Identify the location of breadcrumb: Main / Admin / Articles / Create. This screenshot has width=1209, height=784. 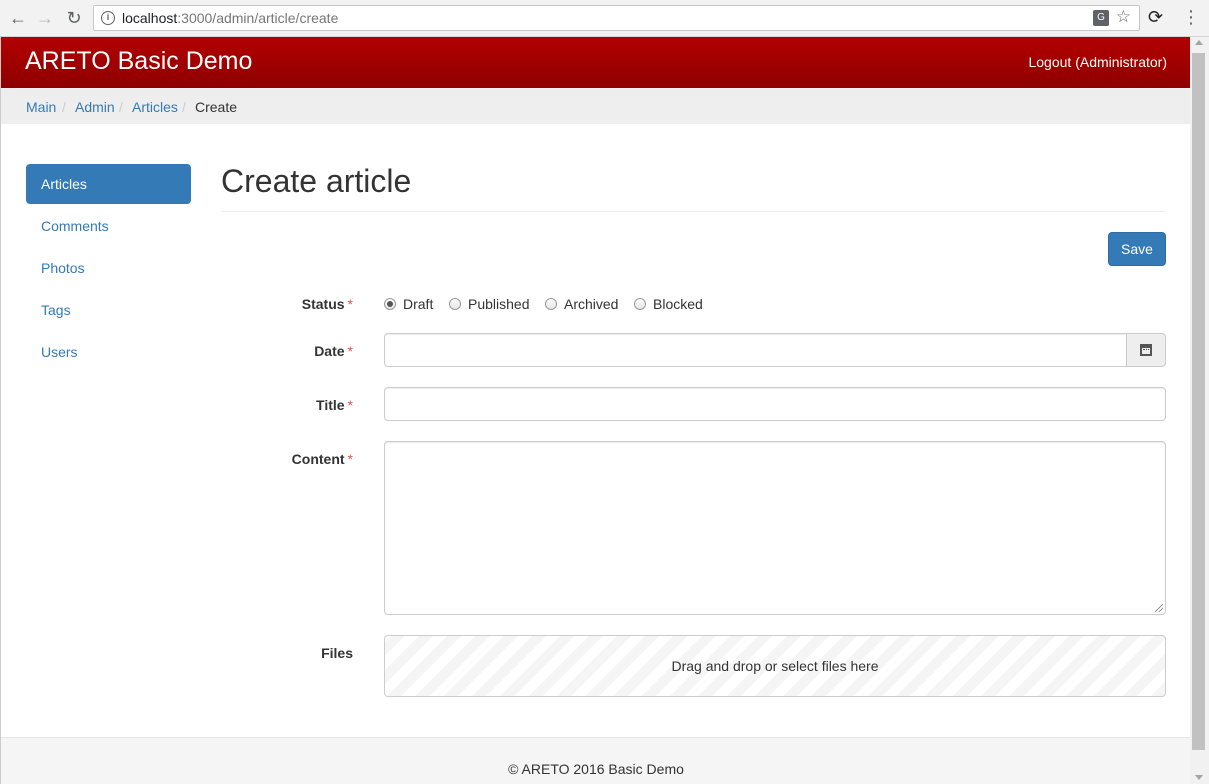
(595, 106).